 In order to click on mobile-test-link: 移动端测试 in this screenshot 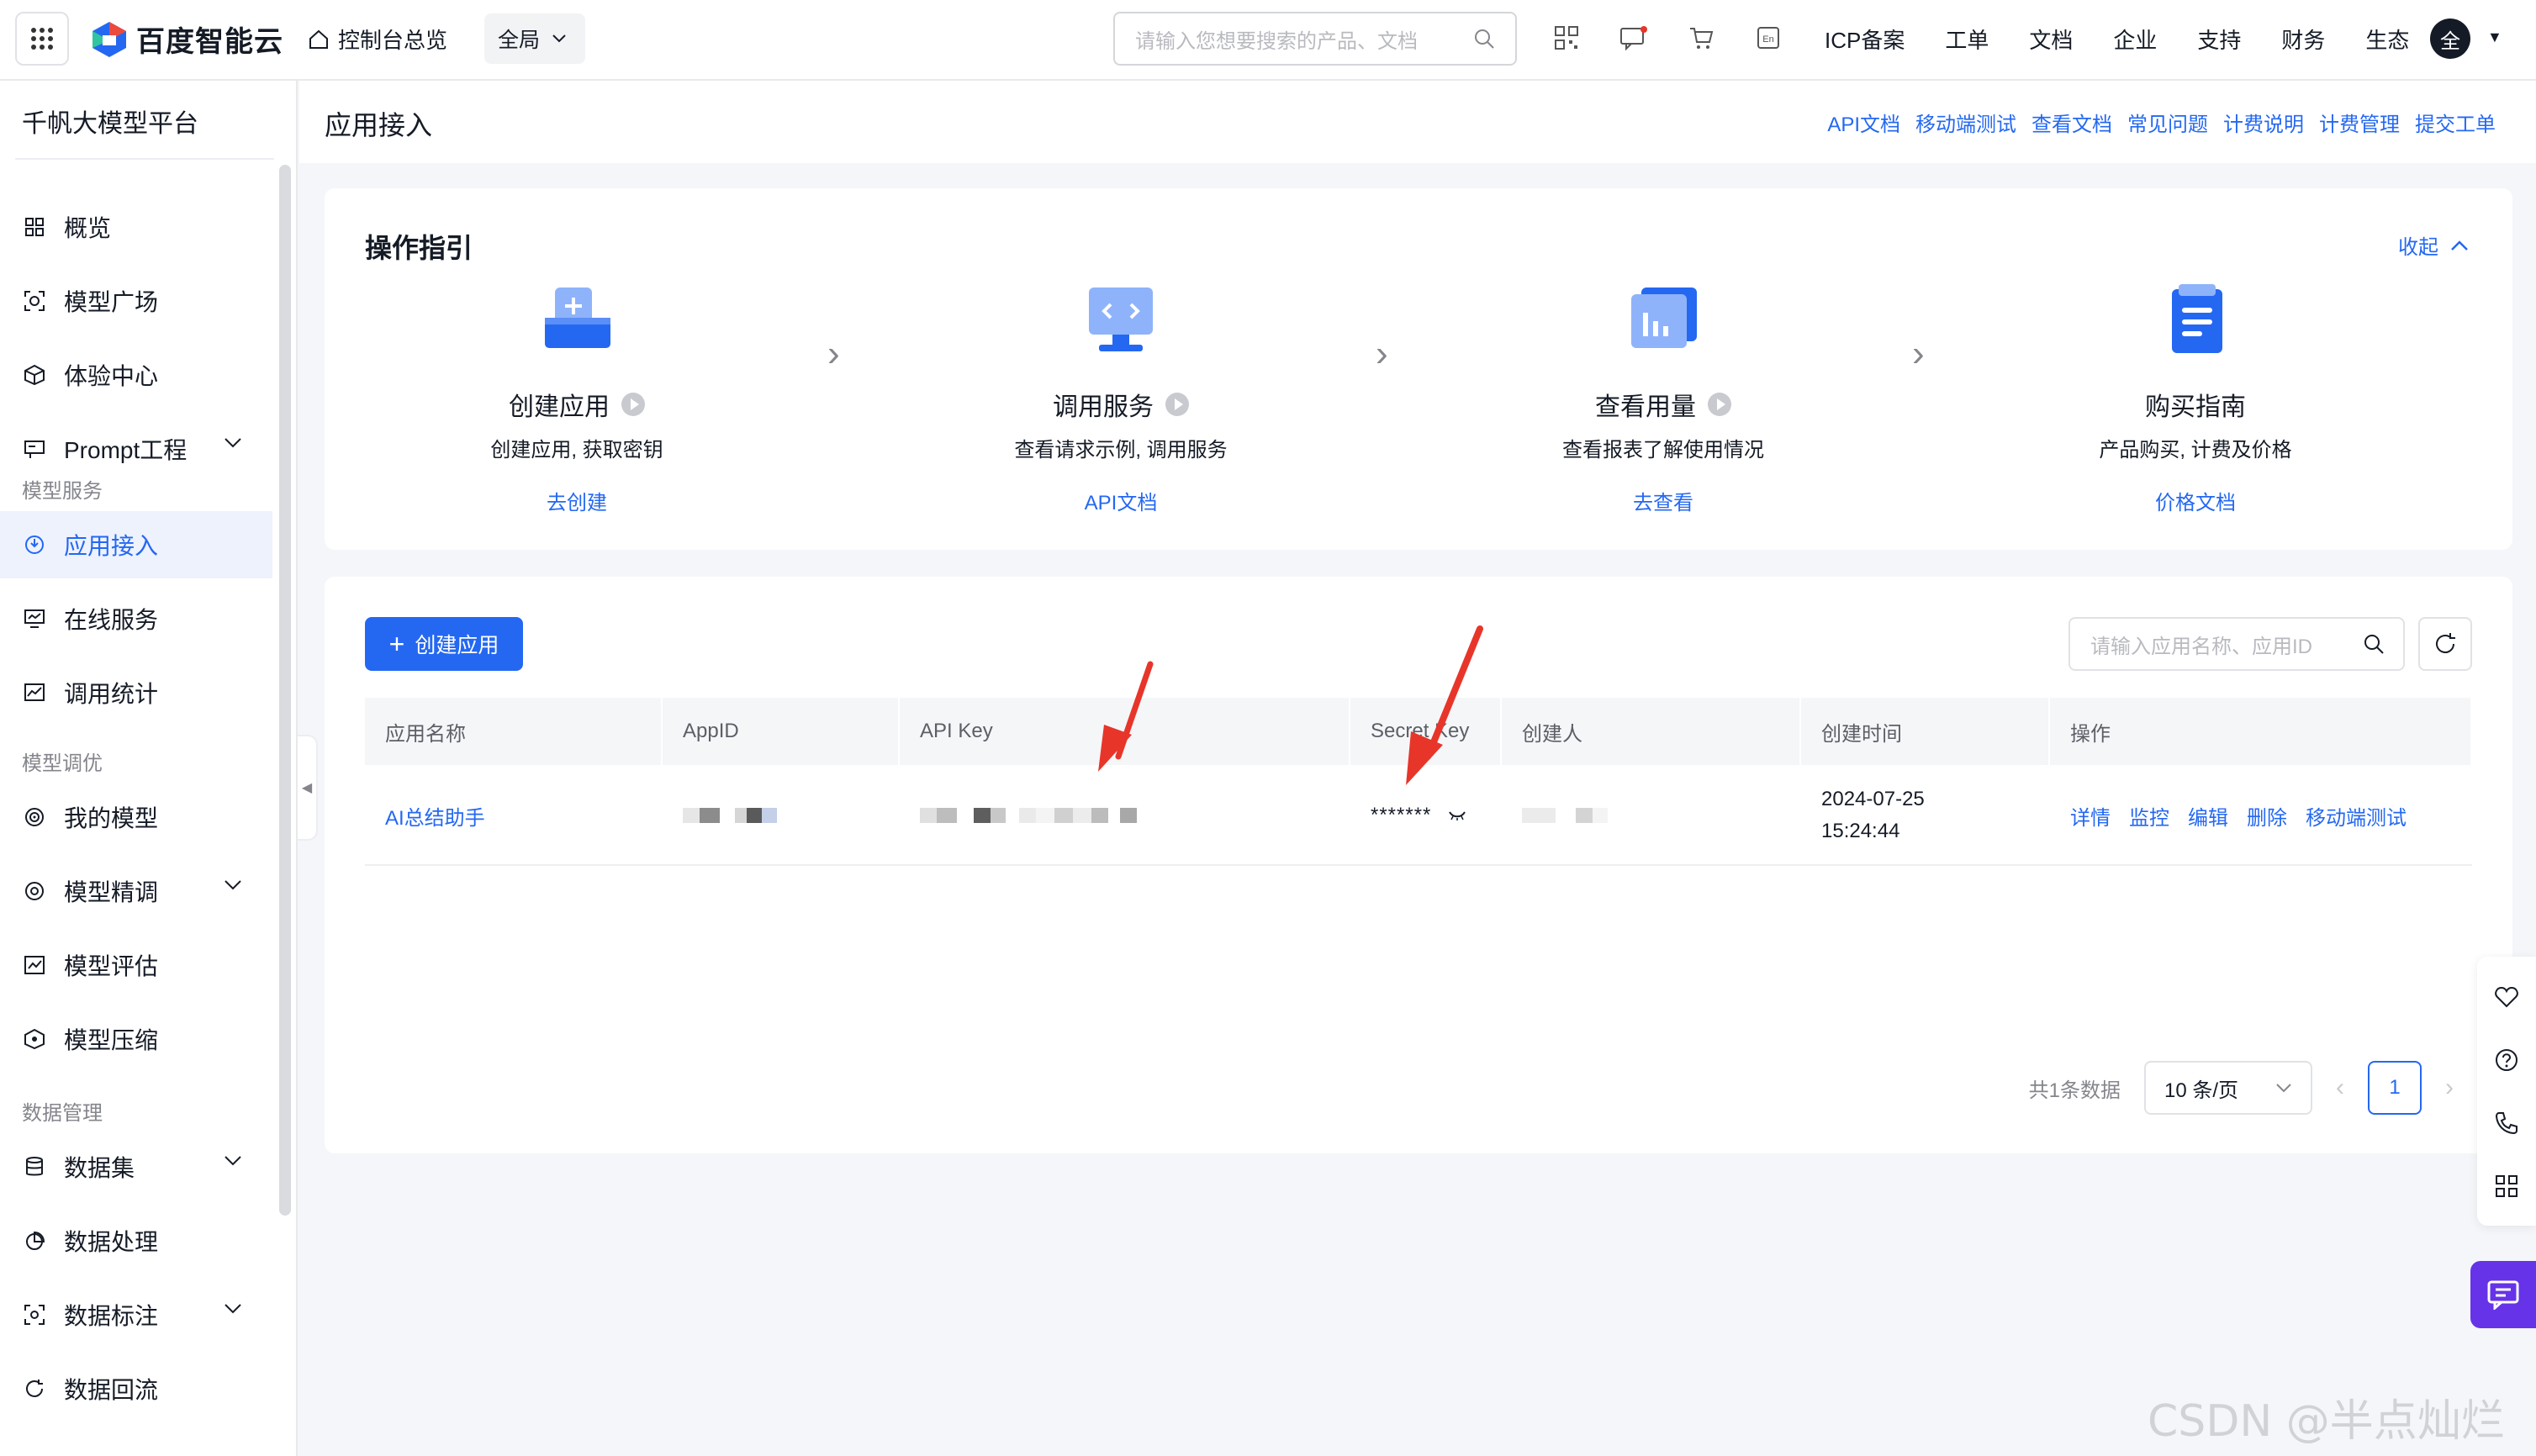, I will do `click(2356, 816)`.